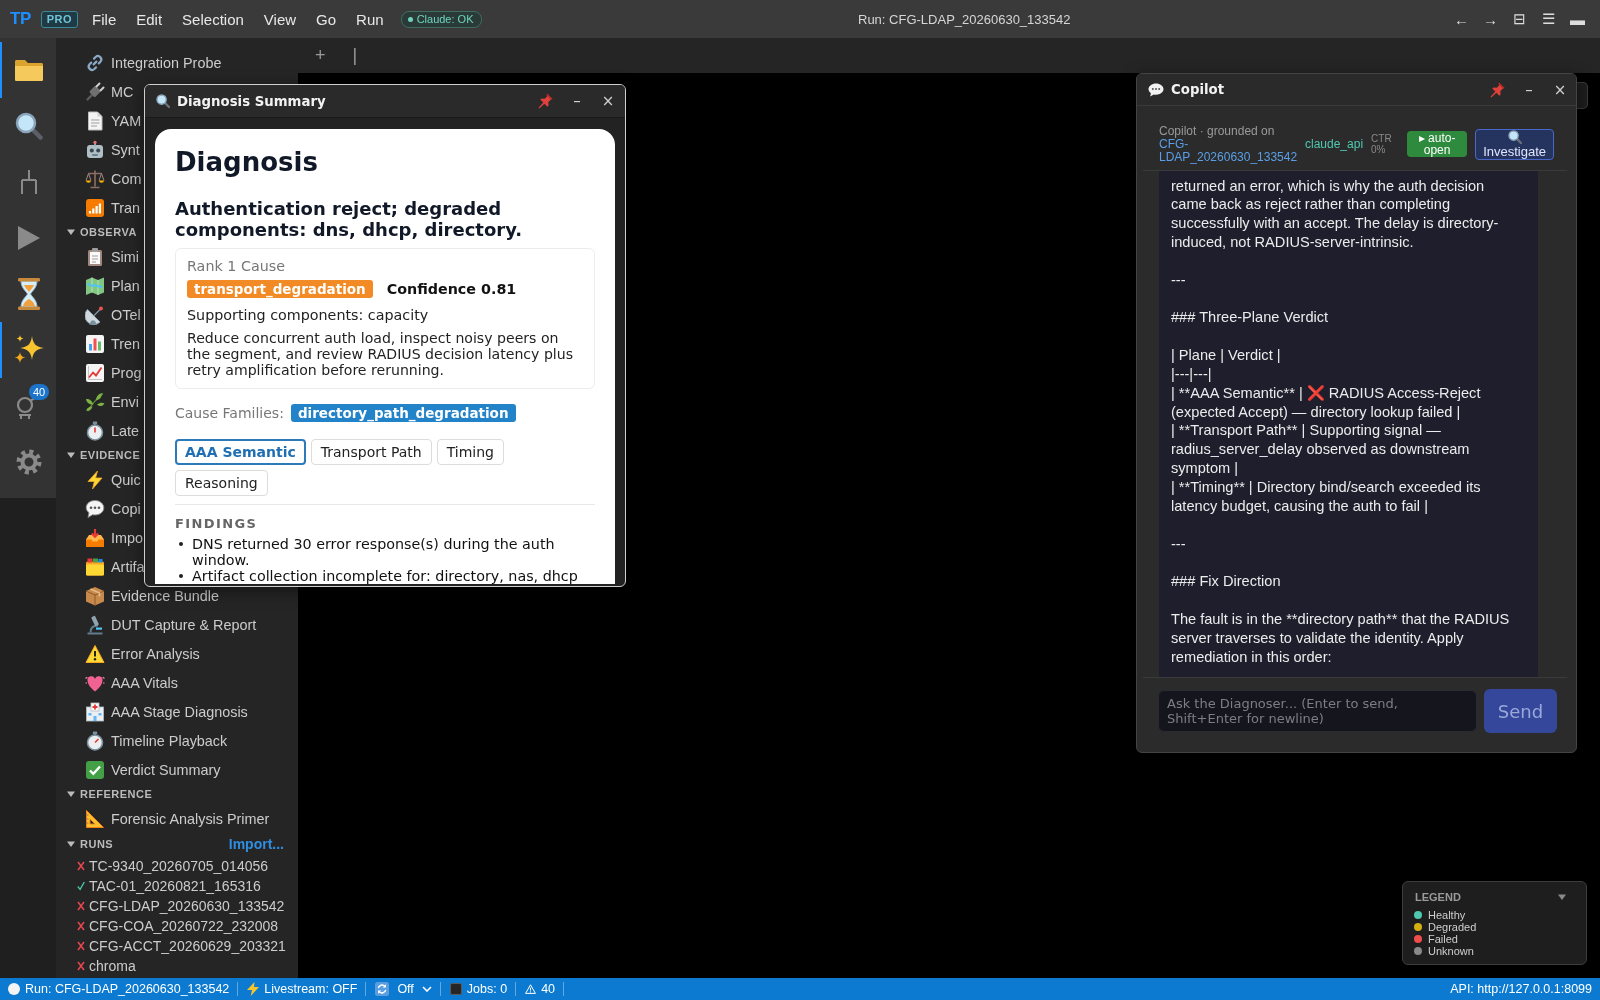 This screenshot has width=1600, height=1000. I want to click on status-item: Jobs: 0, so click(487, 989).